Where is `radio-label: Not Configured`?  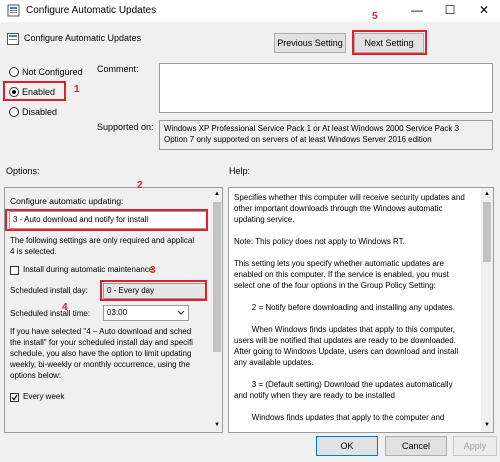
radio-label: Not Configured is located at coordinates (52, 72).